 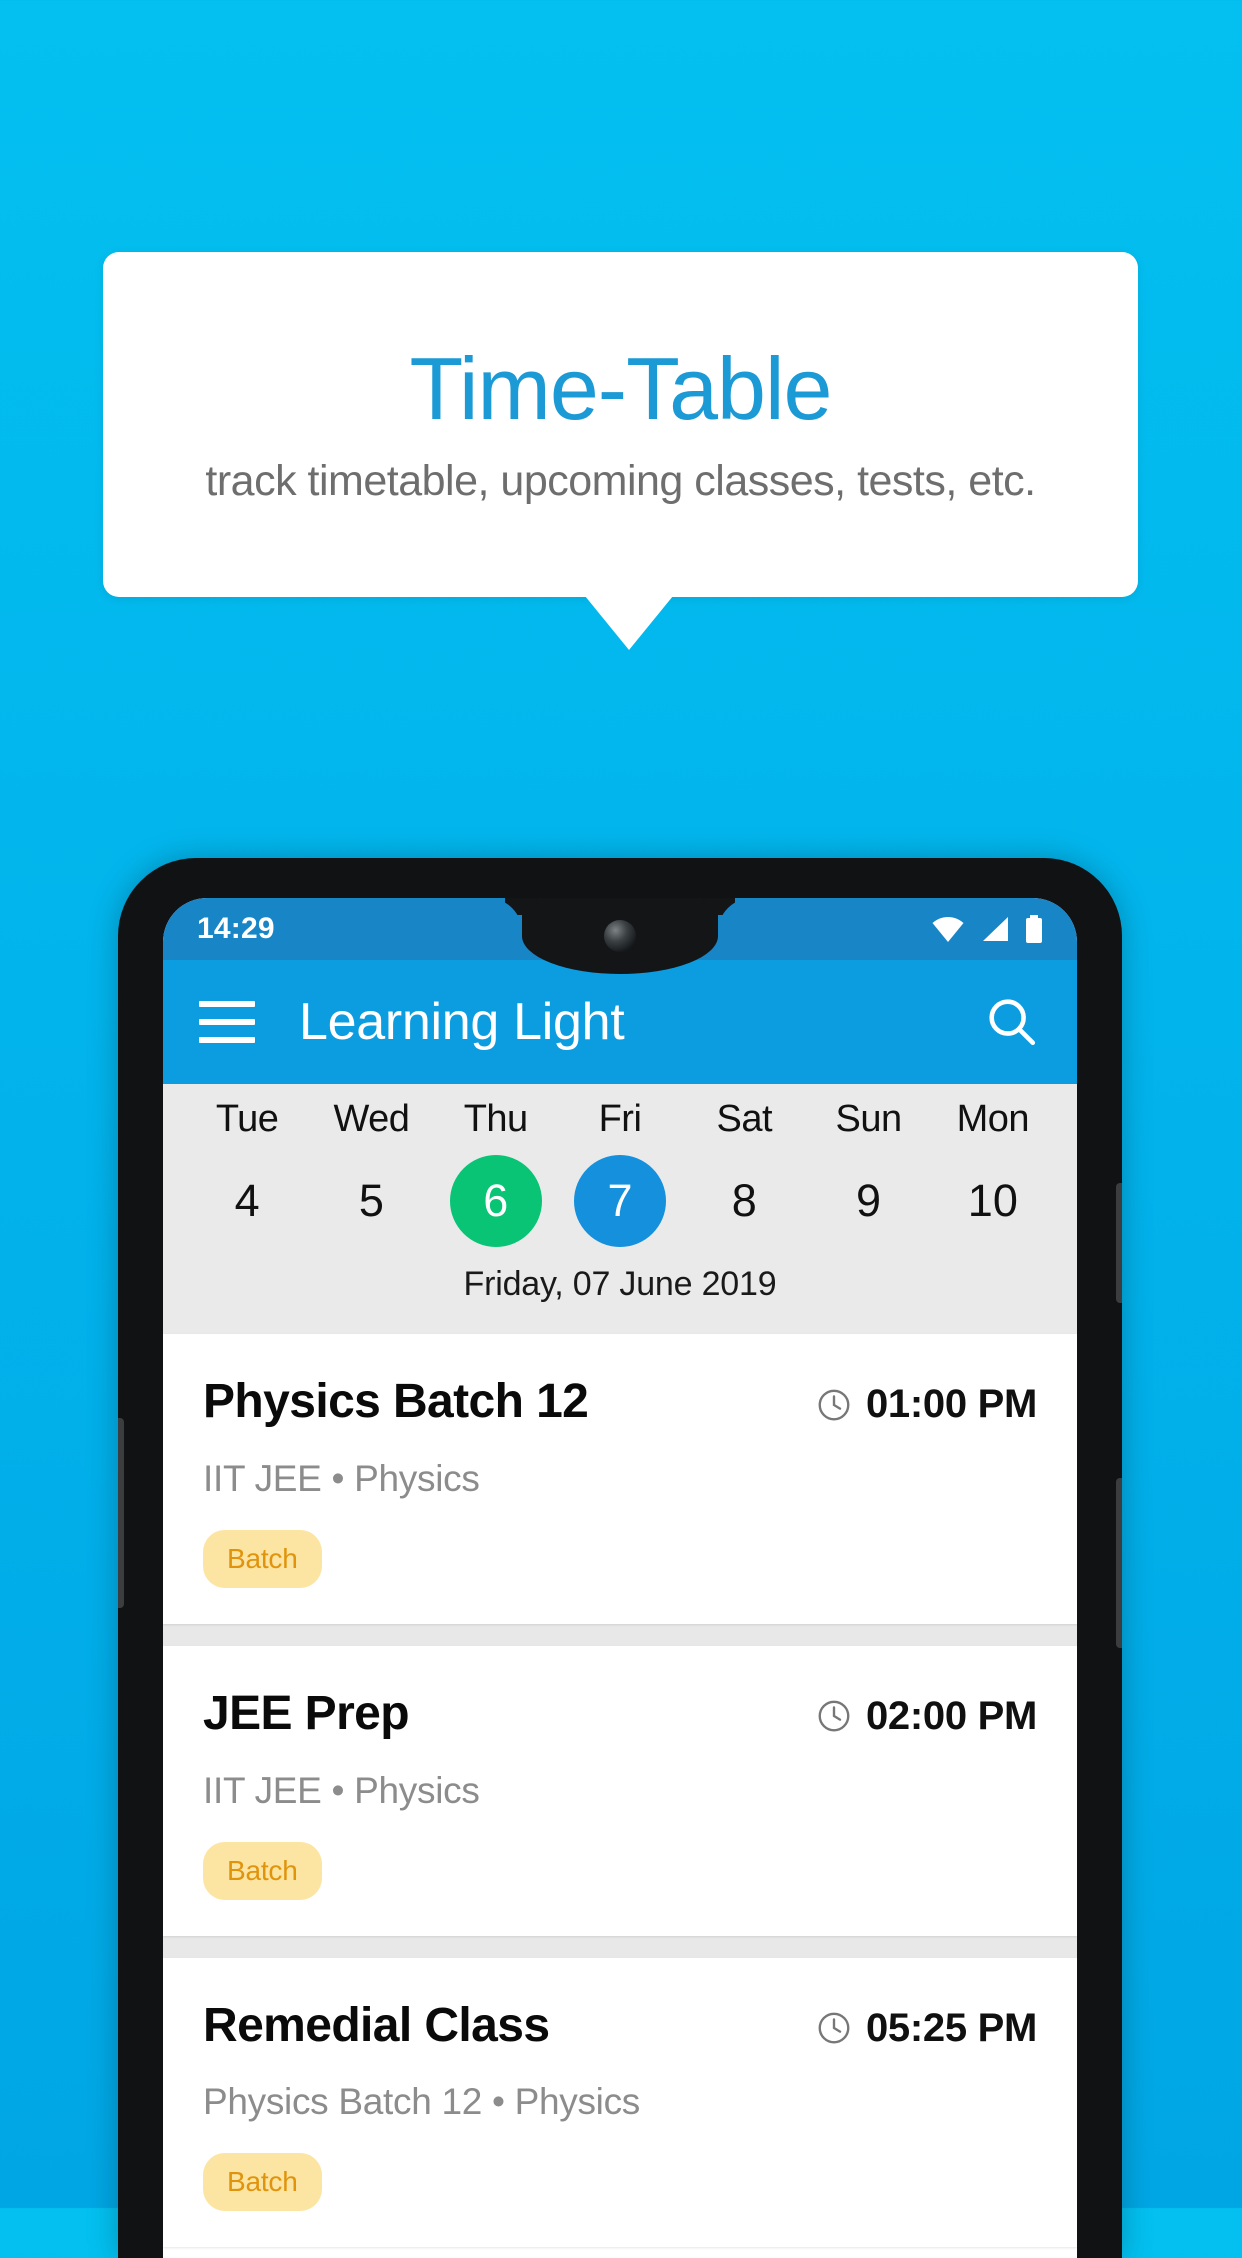 I want to click on day-name: Wed, so click(x=371, y=1119).